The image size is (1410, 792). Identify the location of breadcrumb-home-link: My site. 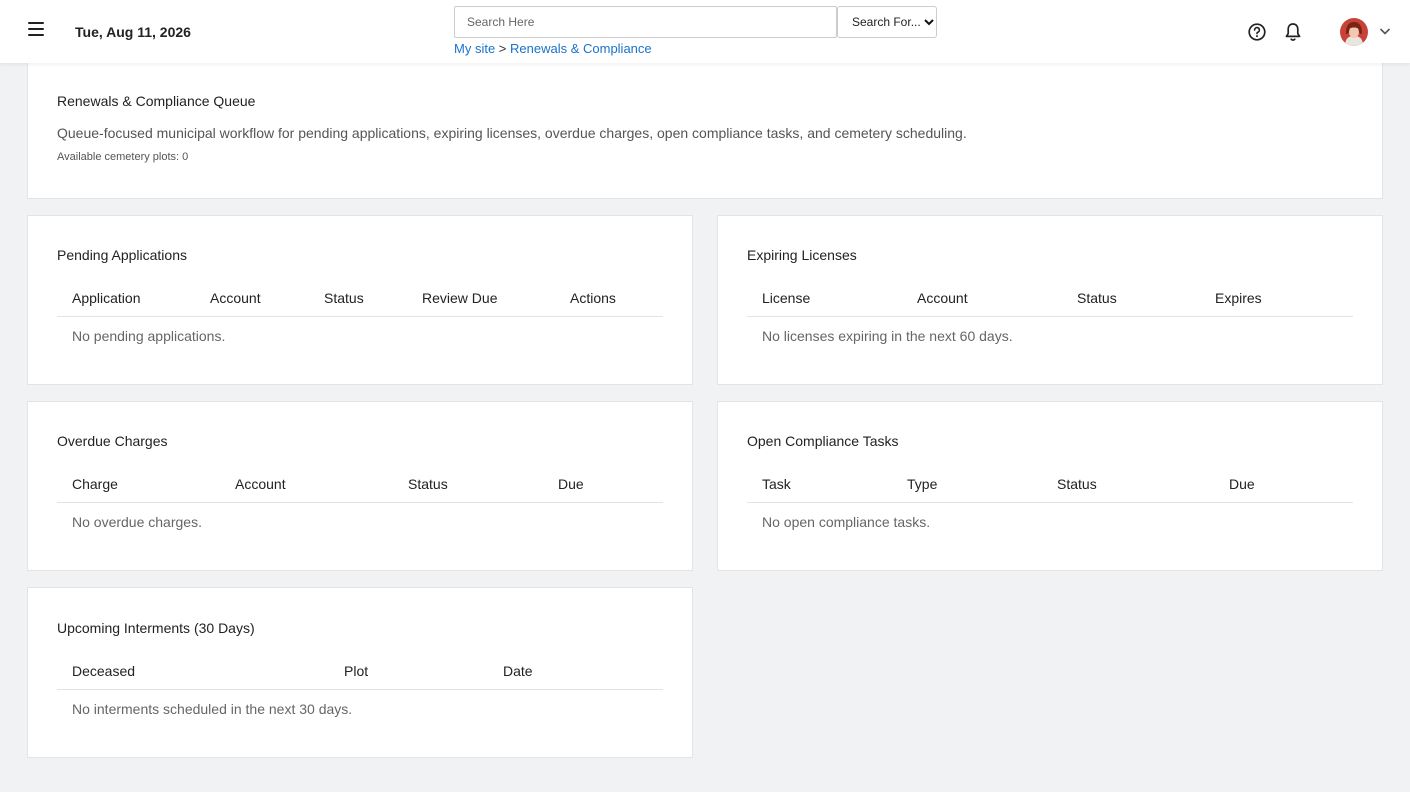
(474, 48).